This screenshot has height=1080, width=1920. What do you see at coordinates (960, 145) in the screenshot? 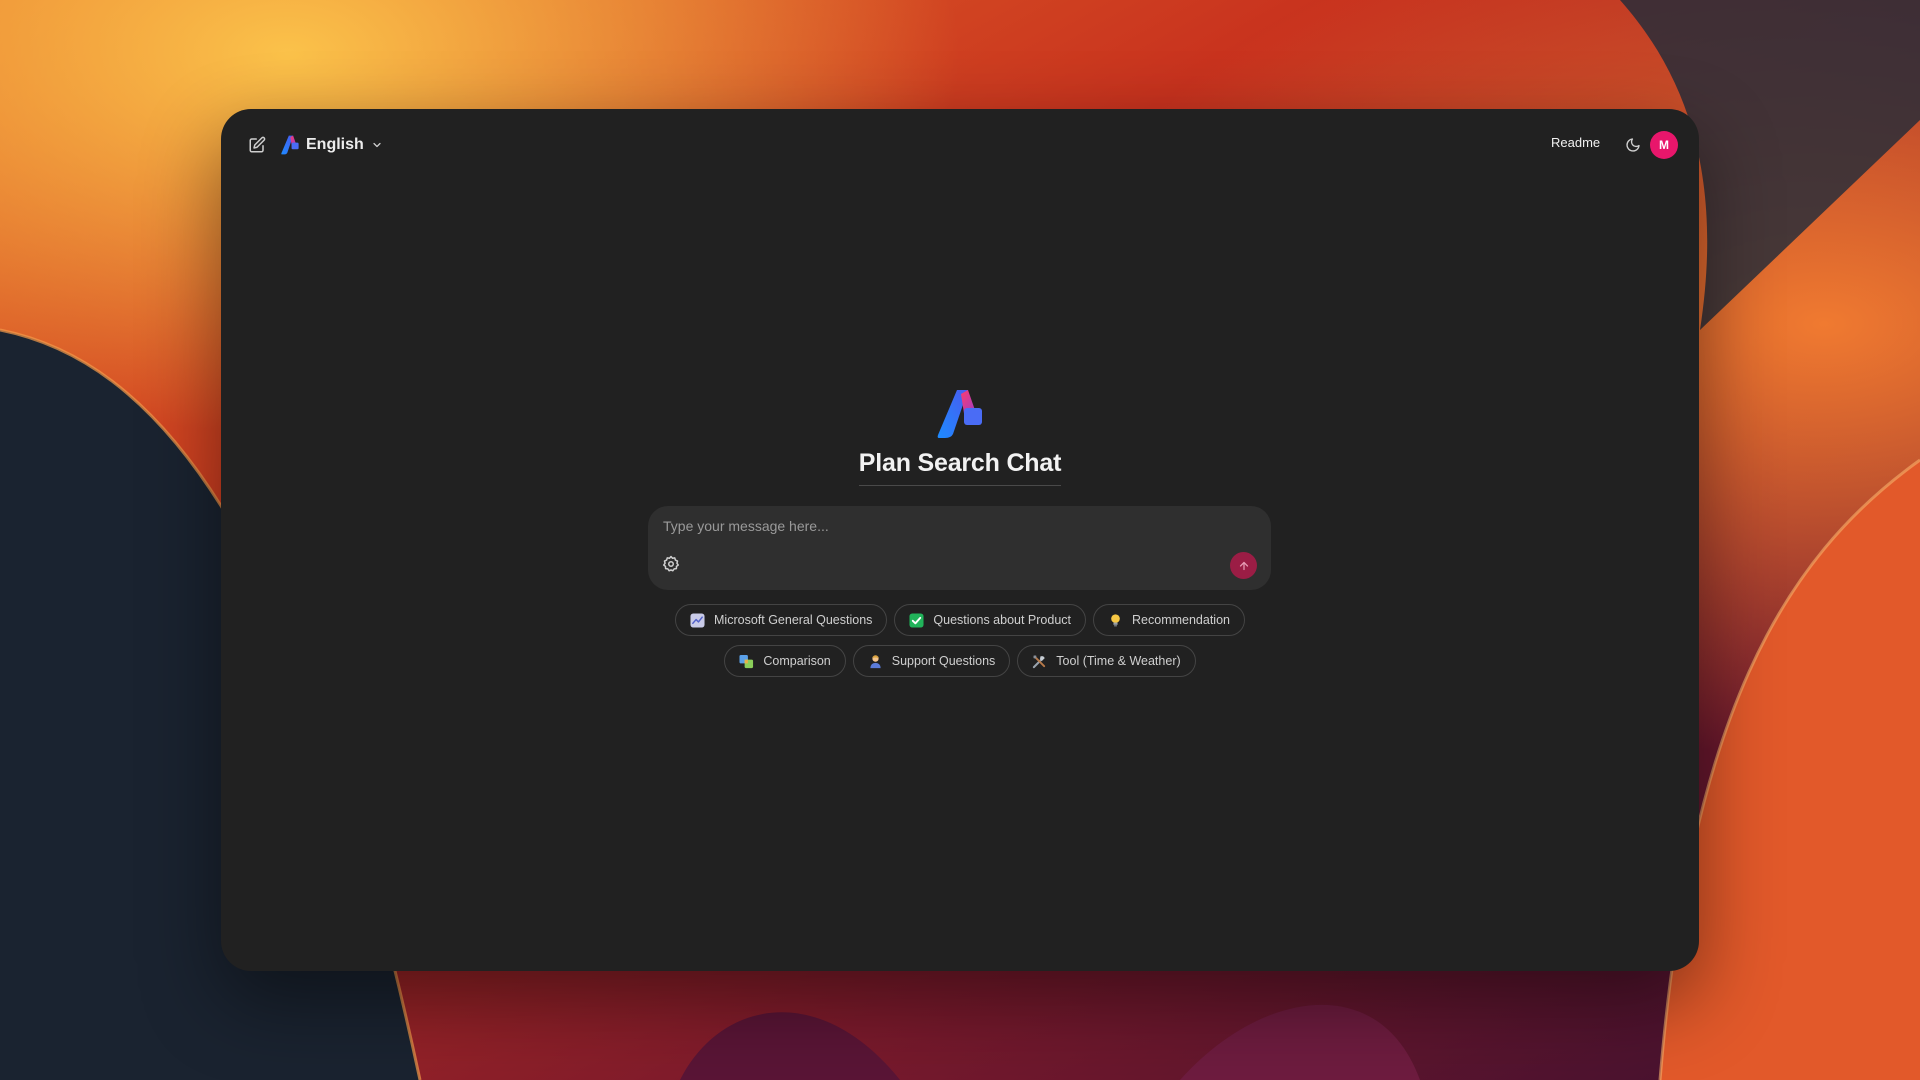
I see `top-bar: English Readme M` at bounding box center [960, 145].